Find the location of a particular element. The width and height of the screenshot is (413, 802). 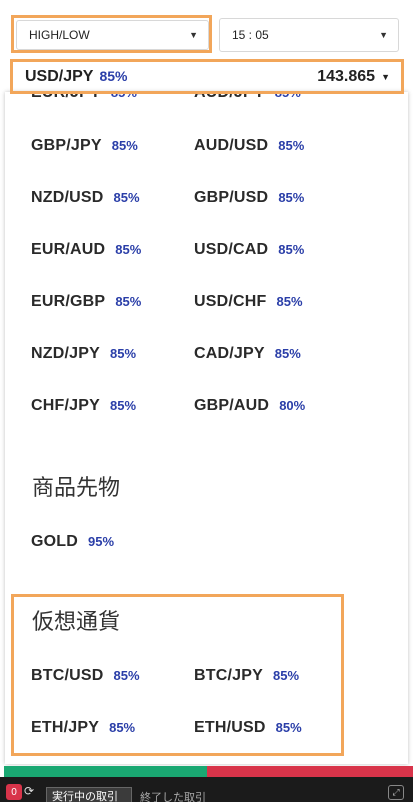

asset-option-eur-gbp: EUR/GBP 85% is located at coordinates (86, 302).